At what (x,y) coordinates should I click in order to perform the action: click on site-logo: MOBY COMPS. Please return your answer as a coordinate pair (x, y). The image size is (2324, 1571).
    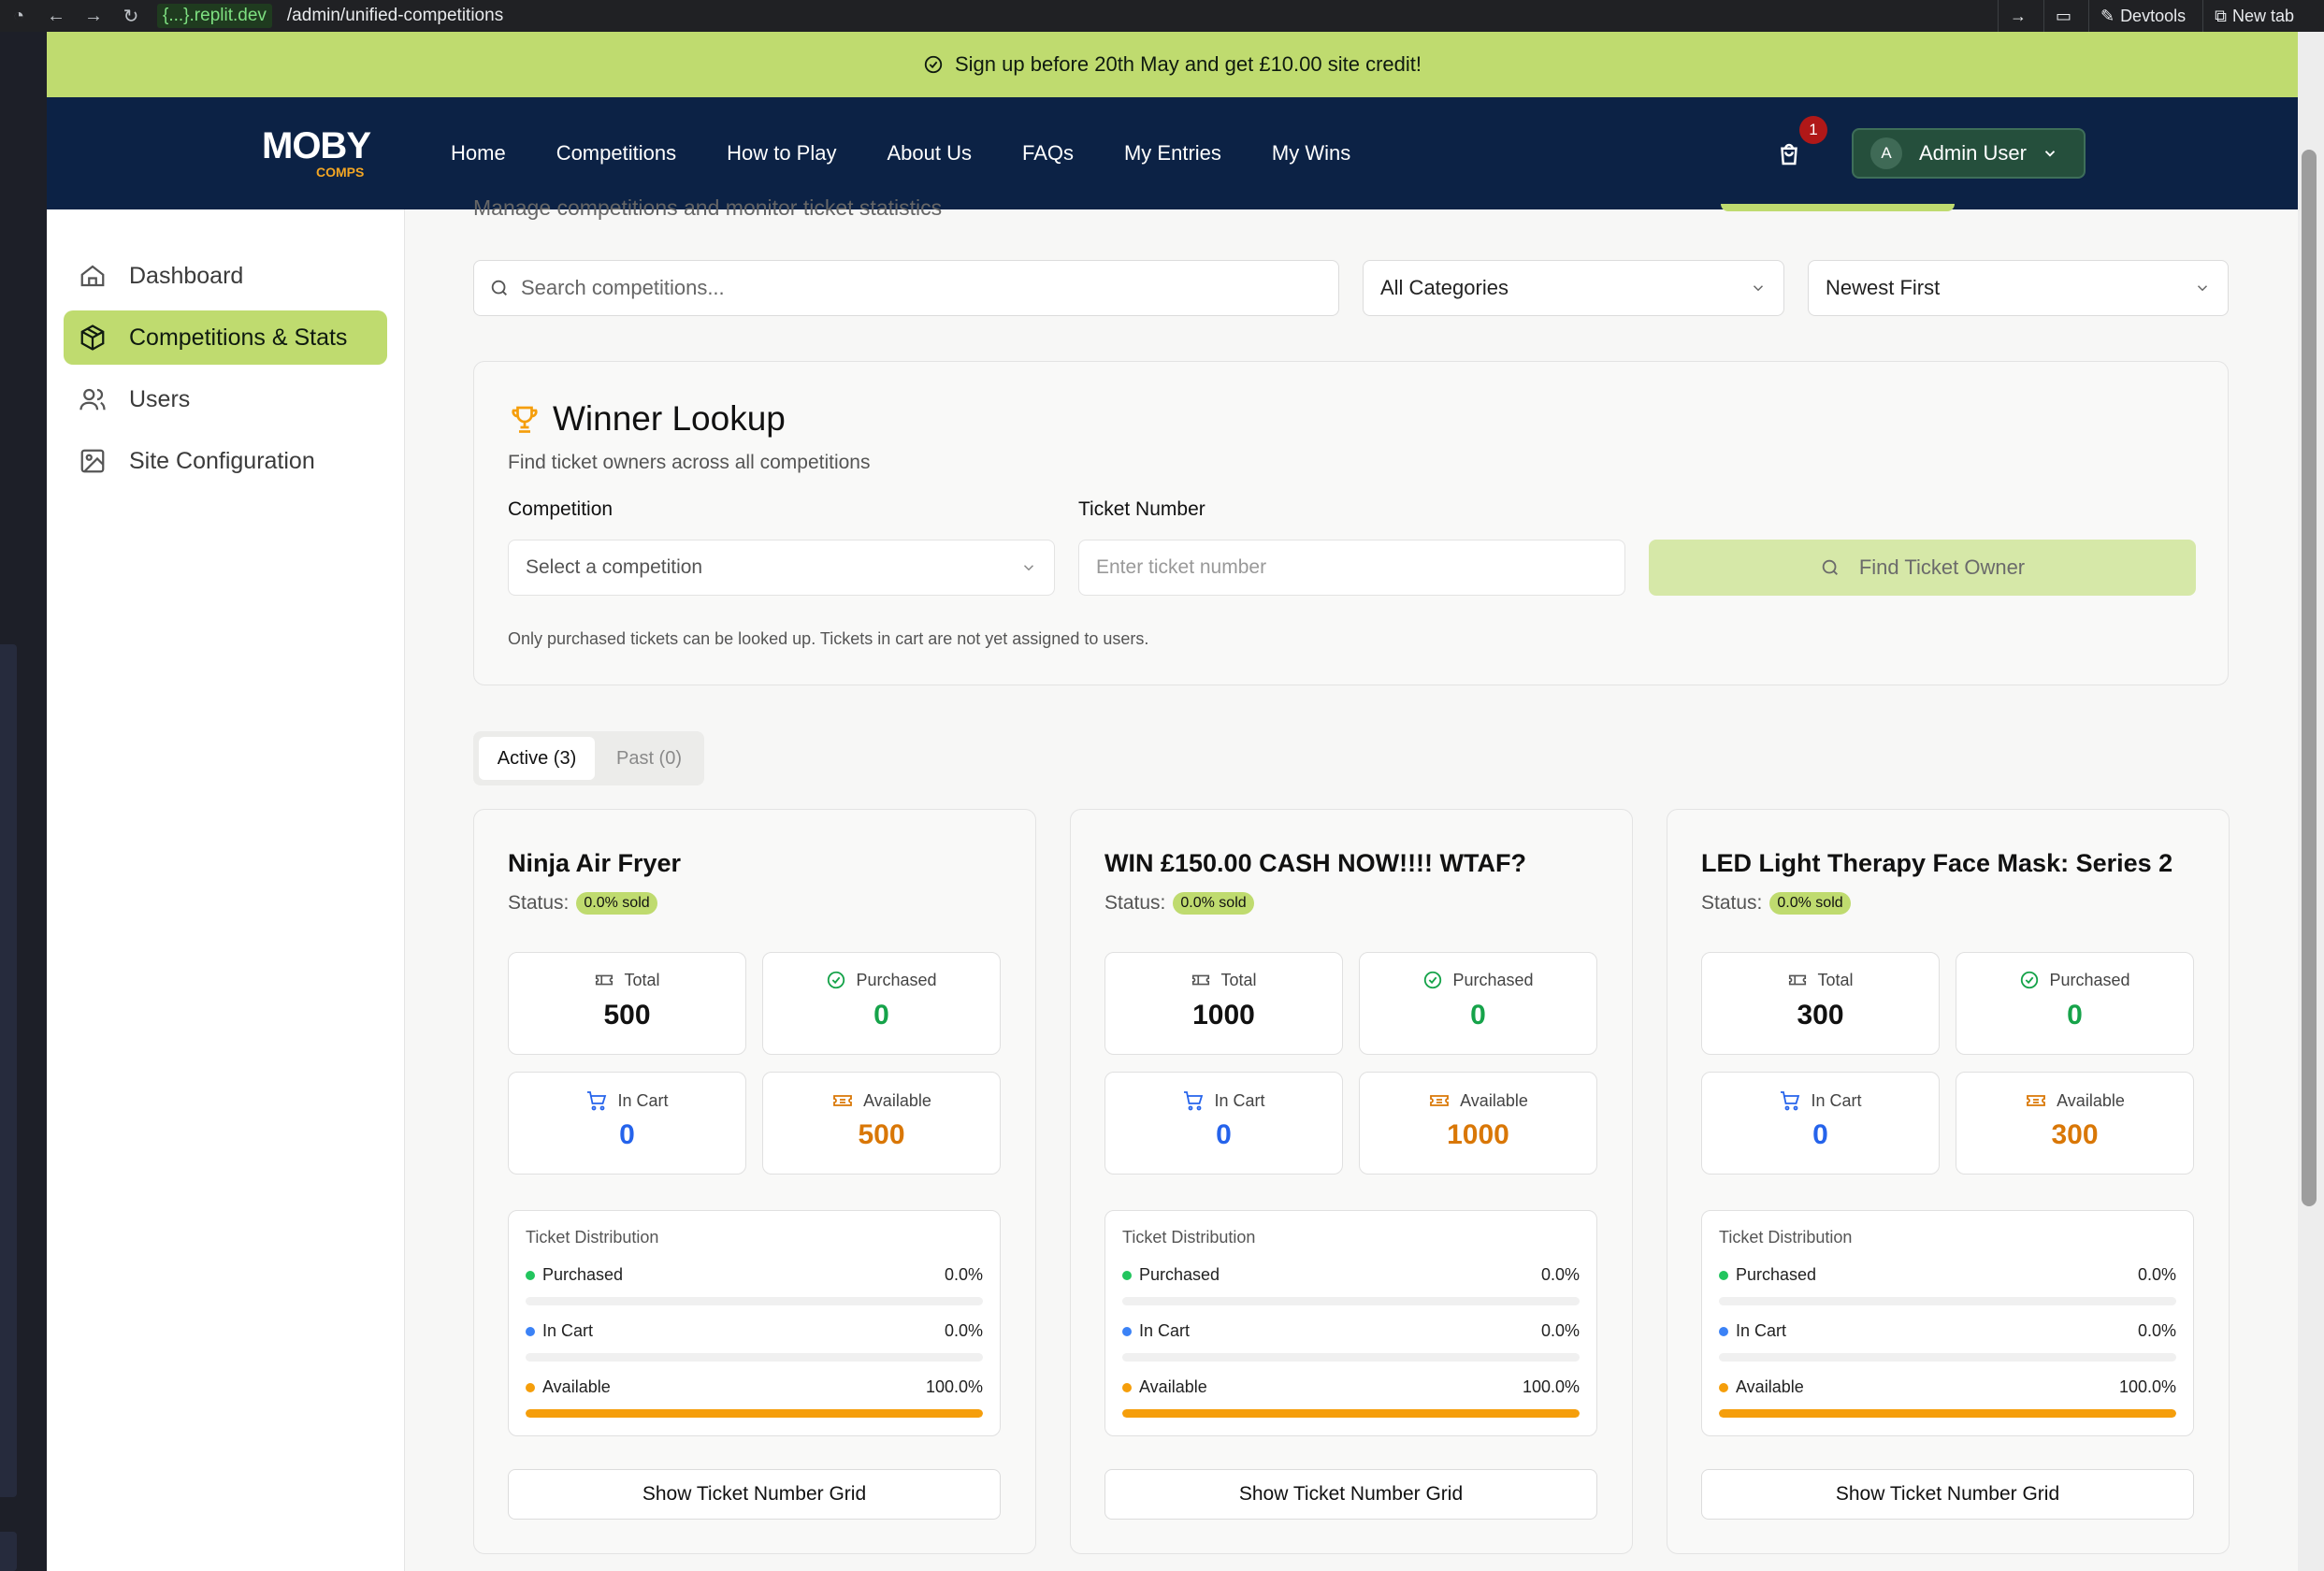
    Looking at the image, I should click on (322, 153).